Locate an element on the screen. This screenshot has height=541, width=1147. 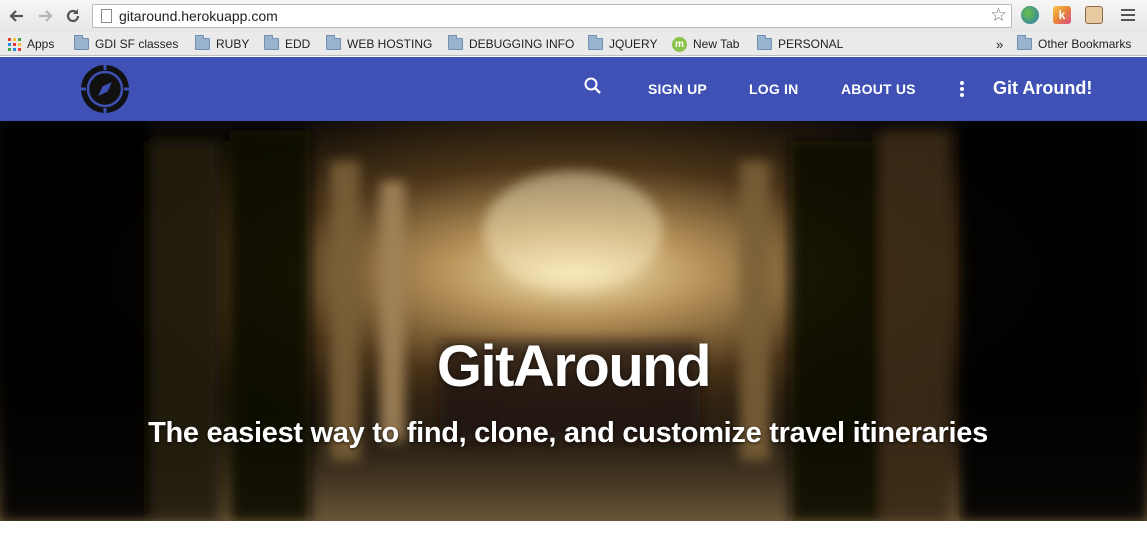
bookmark-label: WEB HOSTING is located at coordinates (390, 44).